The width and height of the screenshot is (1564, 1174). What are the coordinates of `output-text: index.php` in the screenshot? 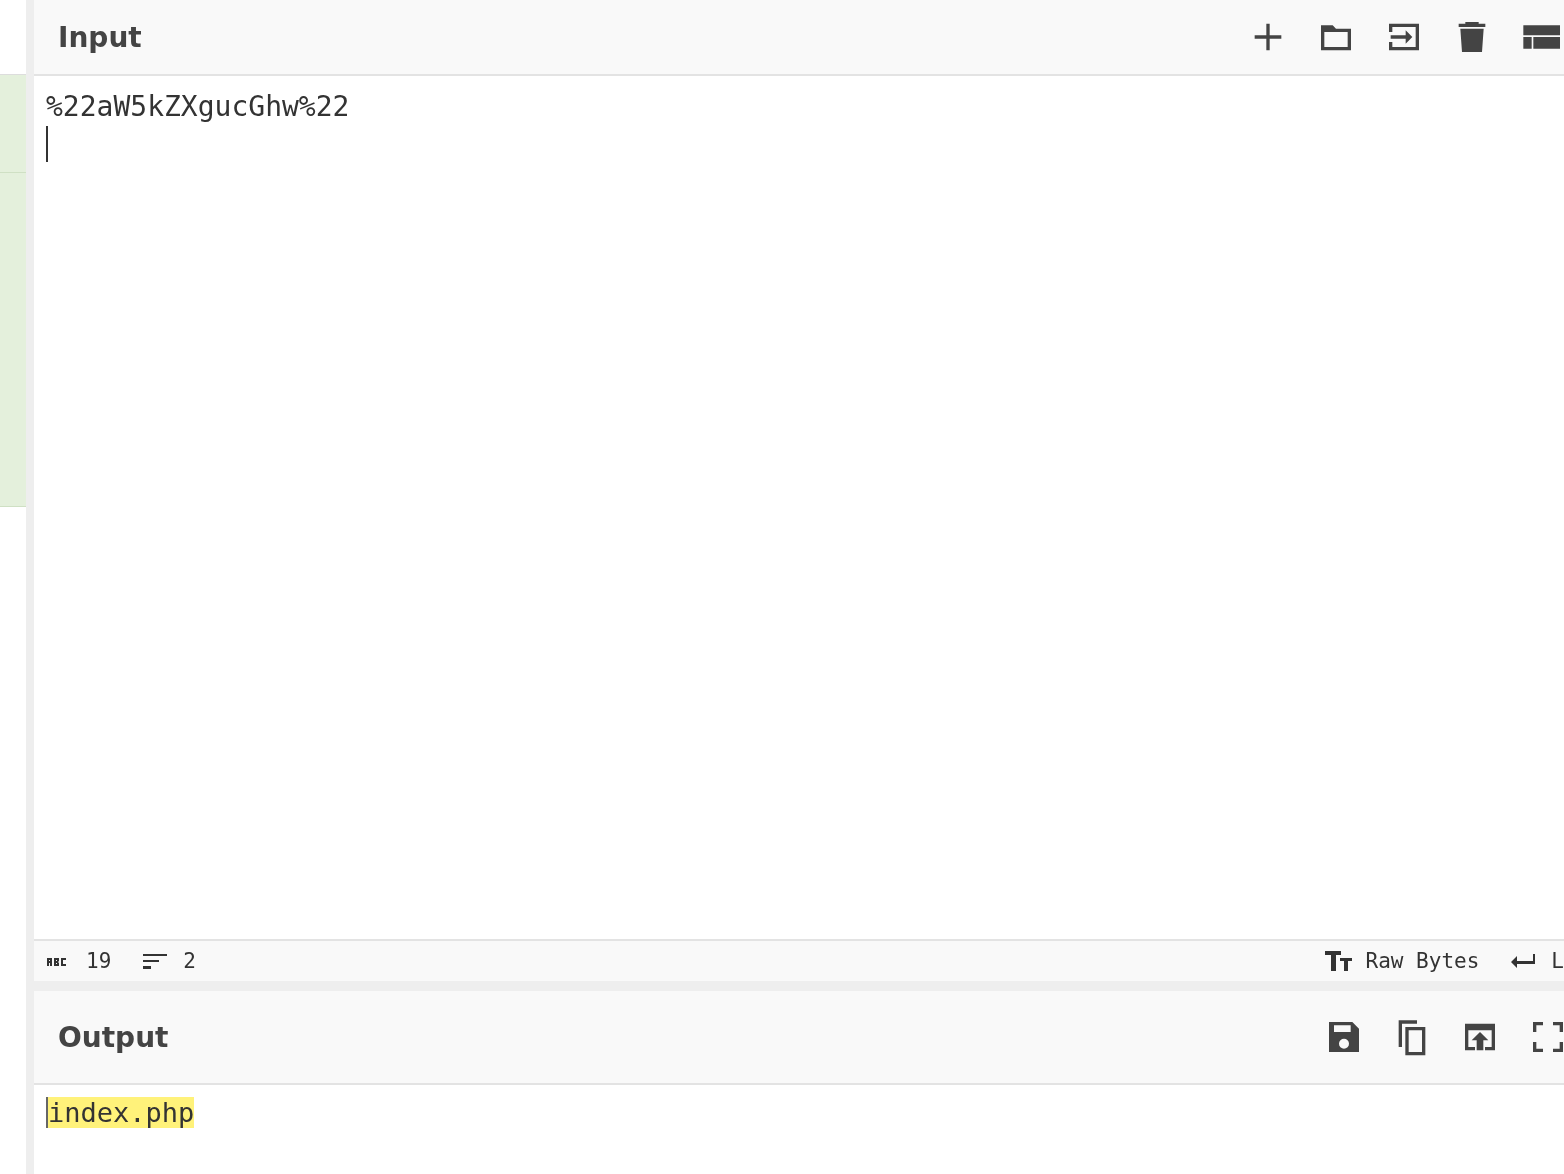 It's located at (120, 1112).